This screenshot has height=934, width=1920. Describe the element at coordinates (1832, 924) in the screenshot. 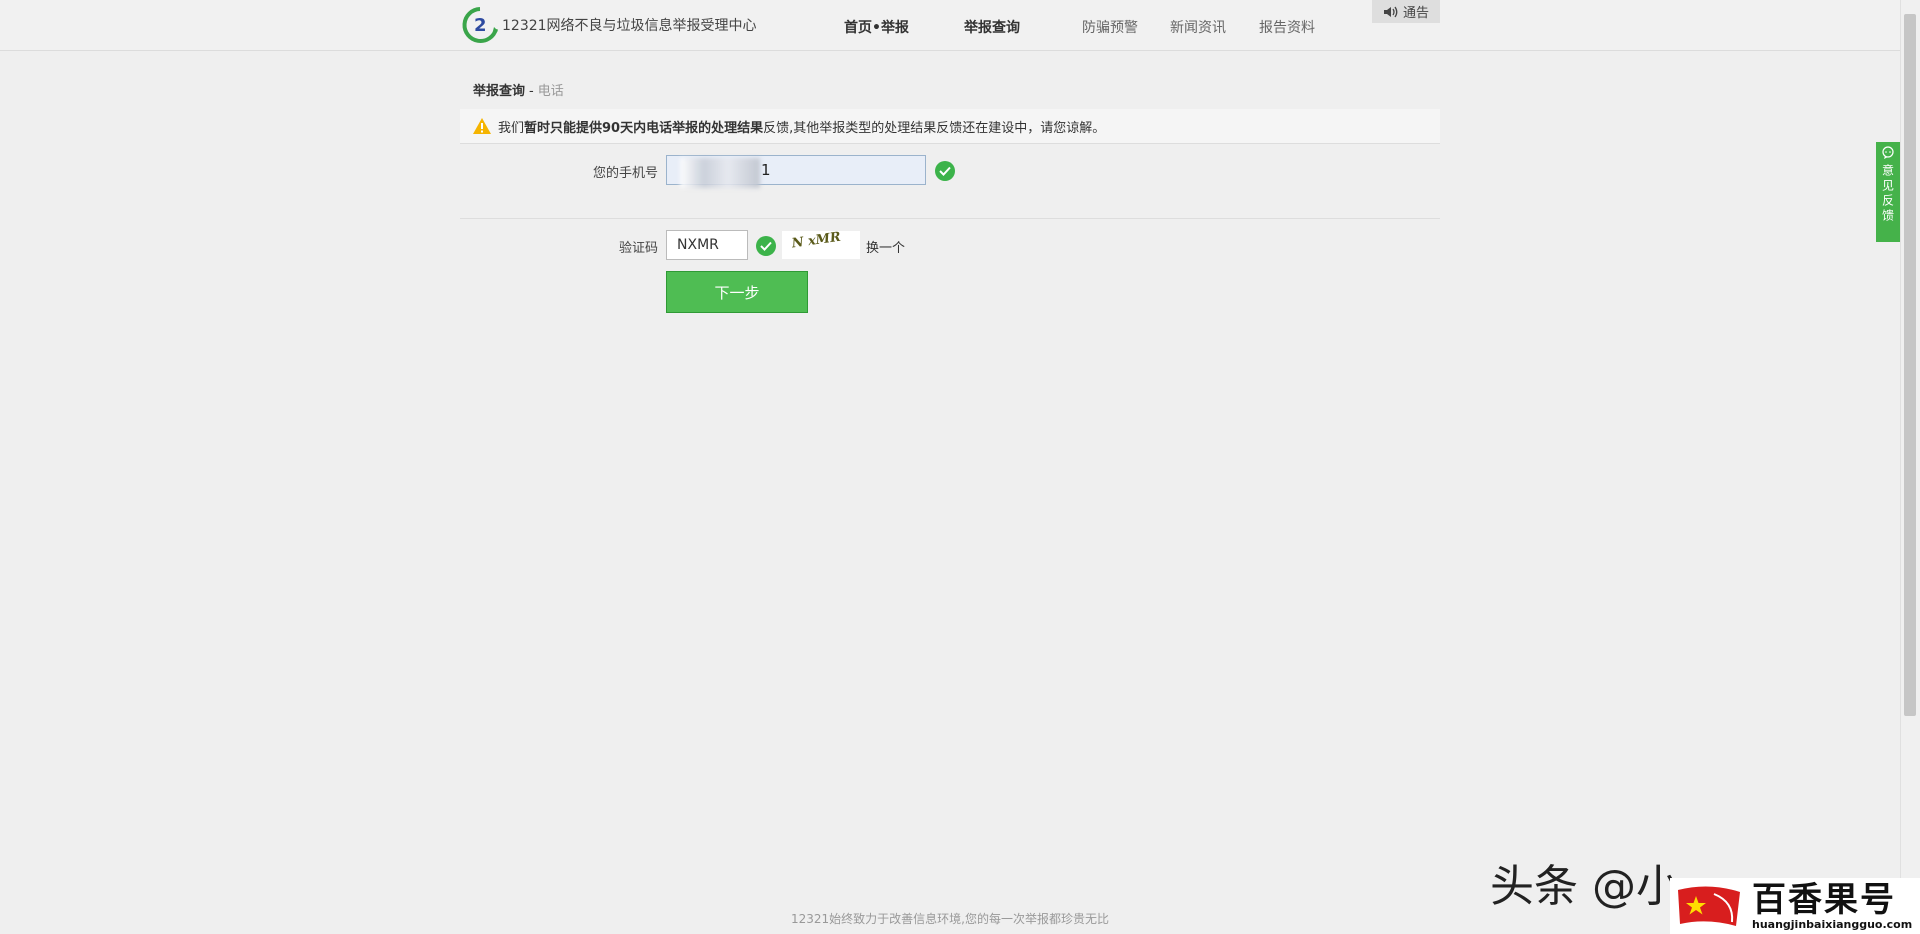

I see `brand-url: huangjinbaixiangguo.com` at that location.